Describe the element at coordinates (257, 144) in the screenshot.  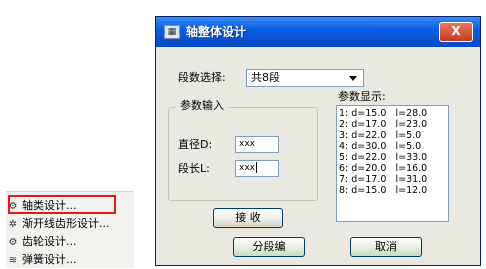
I see `diameter-input: xxx` at that location.